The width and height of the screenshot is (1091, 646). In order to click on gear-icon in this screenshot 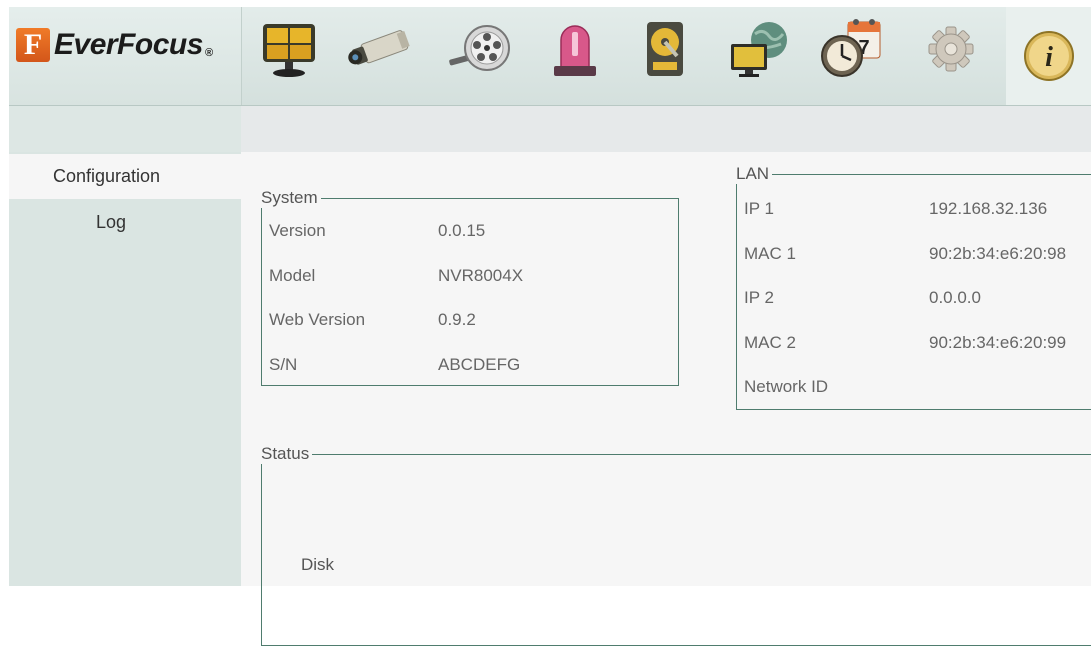, I will do `click(951, 49)`.